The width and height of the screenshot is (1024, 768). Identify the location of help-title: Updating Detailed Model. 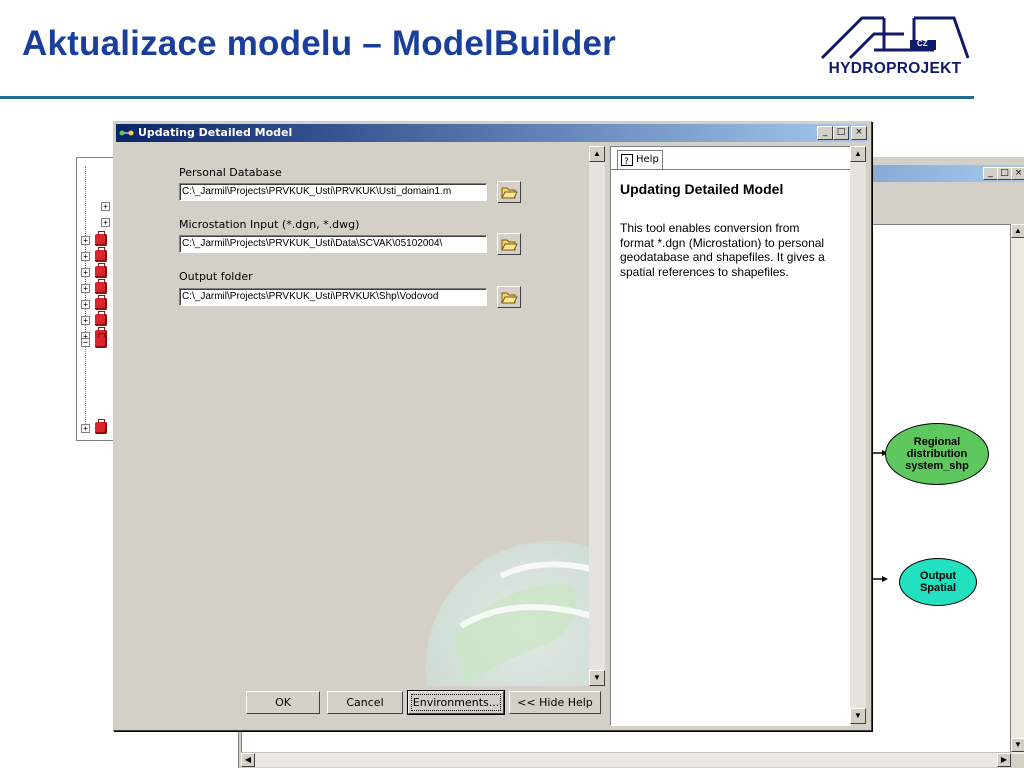
(702, 189).